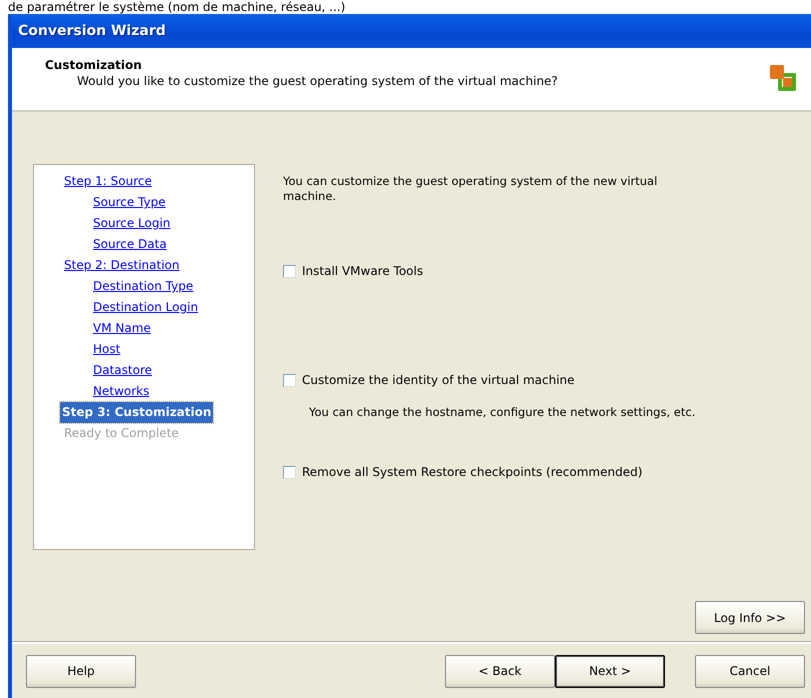  What do you see at coordinates (122, 370) in the screenshot?
I see `wizard-step-link: Datastore` at bounding box center [122, 370].